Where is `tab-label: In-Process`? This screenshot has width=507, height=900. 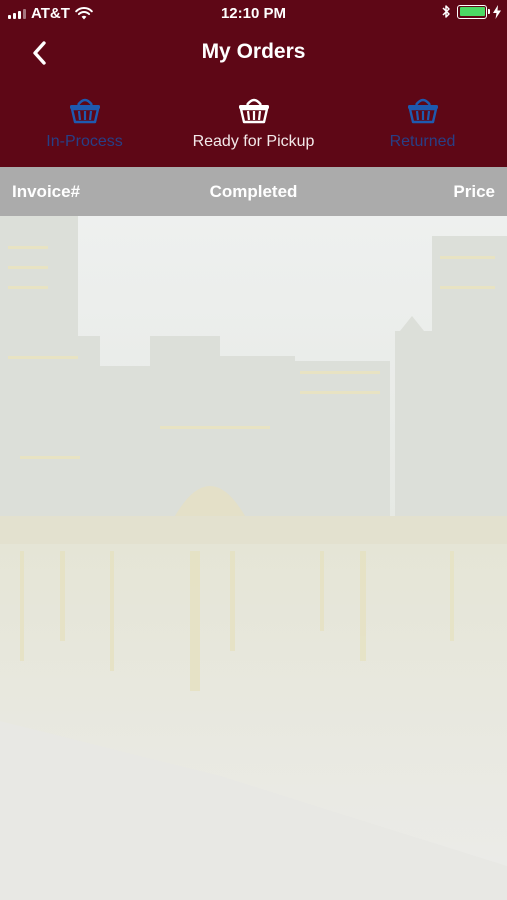
tab-label: In-Process is located at coordinates (84, 141).